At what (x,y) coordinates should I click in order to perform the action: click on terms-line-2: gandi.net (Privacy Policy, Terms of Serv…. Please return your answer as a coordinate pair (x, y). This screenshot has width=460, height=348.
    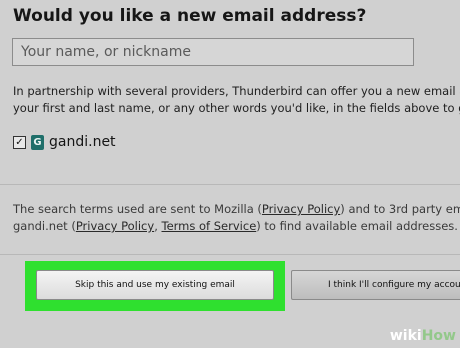
    Looking at the image, I should click on (236, 226).